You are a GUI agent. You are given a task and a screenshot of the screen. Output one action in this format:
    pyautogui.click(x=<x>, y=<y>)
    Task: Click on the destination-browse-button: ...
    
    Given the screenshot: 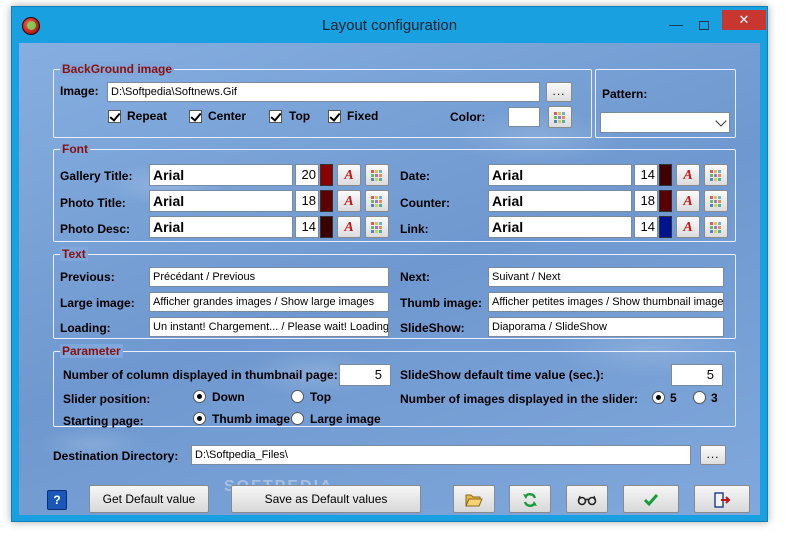 What is the action you would take?
    pyautogui.click(x=713, y=455)
    